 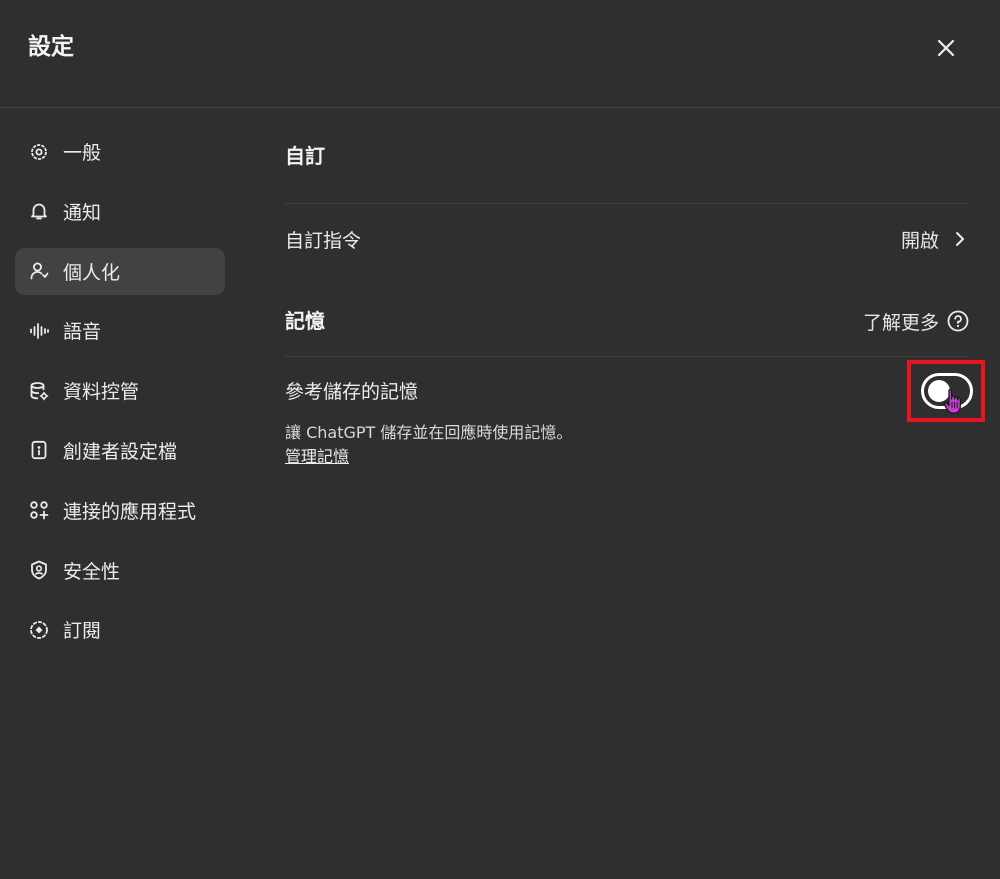 What do you see at coordinates (101, 392) in the screenshot?
I see `sidebar-item-label: 資料控管` at bounding box center [101, 392].